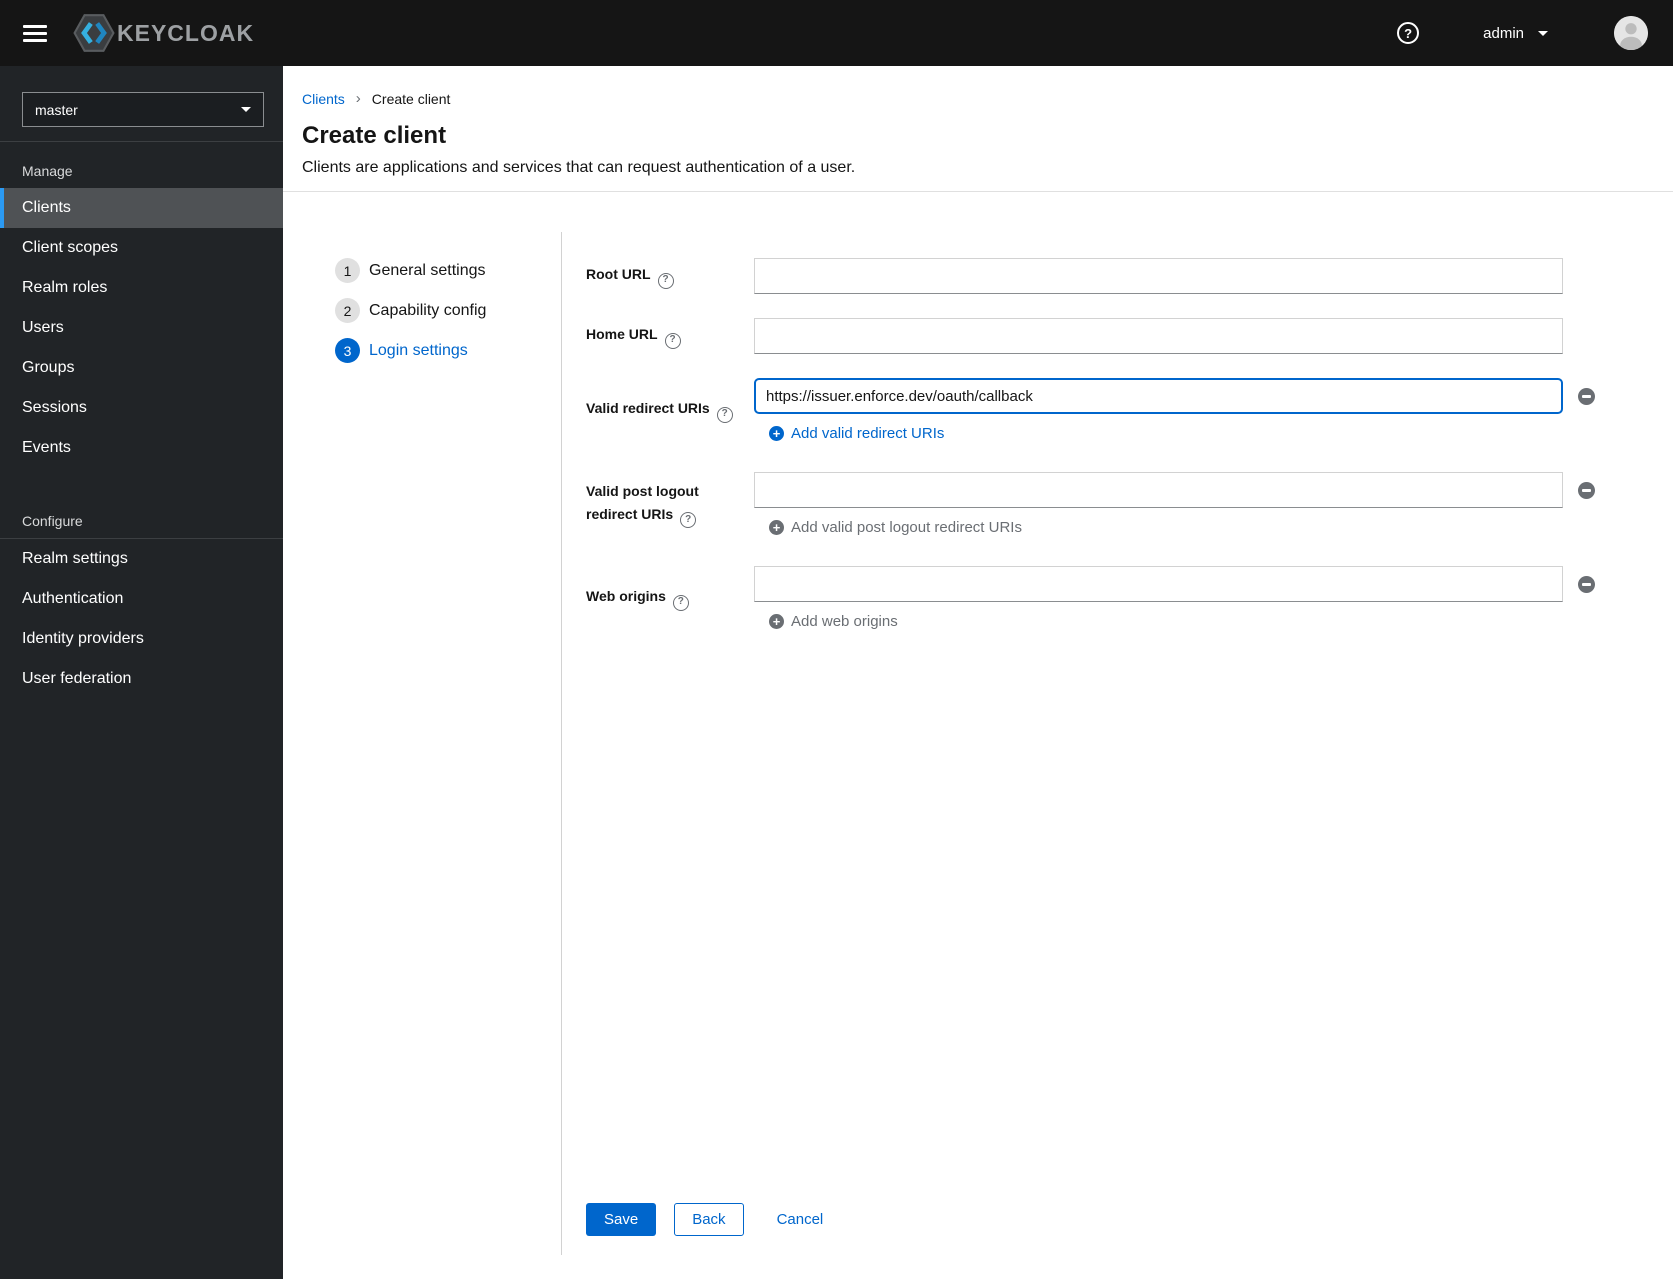  I want to click on realm-selector-value: master, so click(56, 109).